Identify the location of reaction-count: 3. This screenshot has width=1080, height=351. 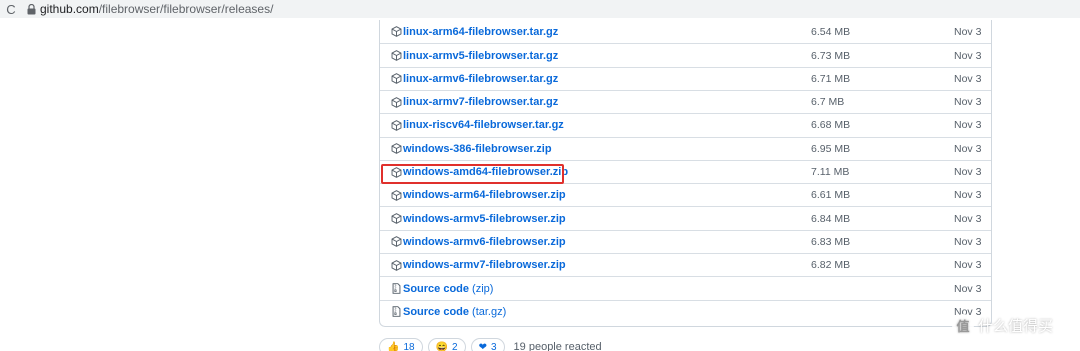
(493, 346).